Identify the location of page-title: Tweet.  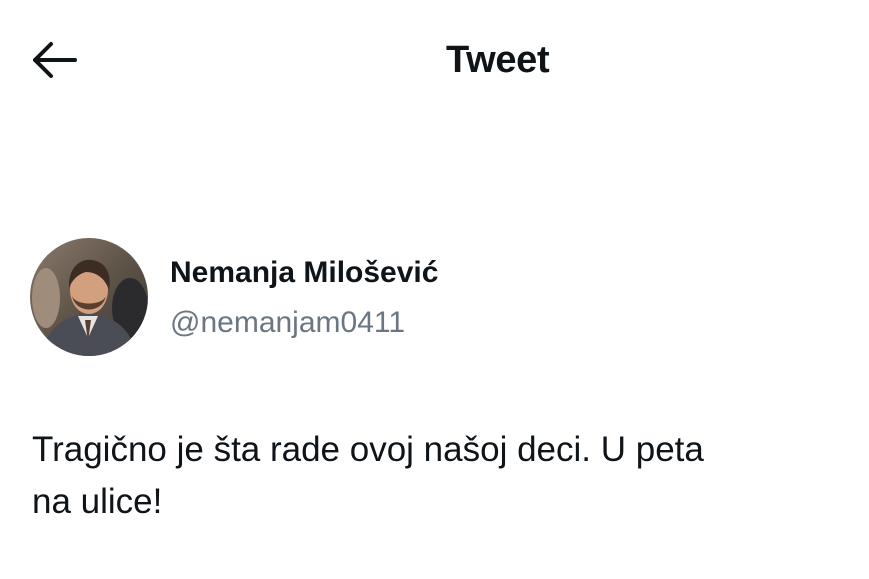
(498, 60).